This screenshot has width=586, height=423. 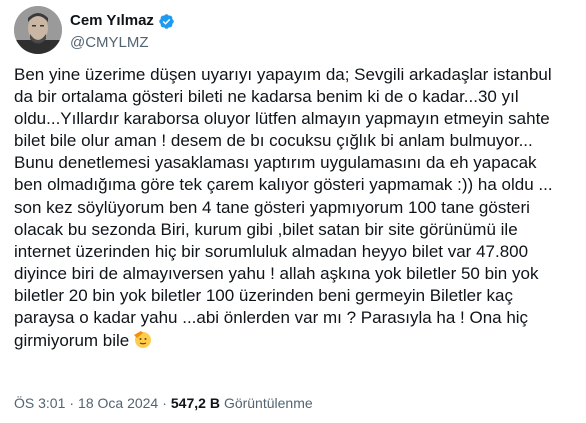 What do you see at coordinates (195, 403) in the screenshot?
I see `views-count: 547,2 B` at bounding box center [195, 403].